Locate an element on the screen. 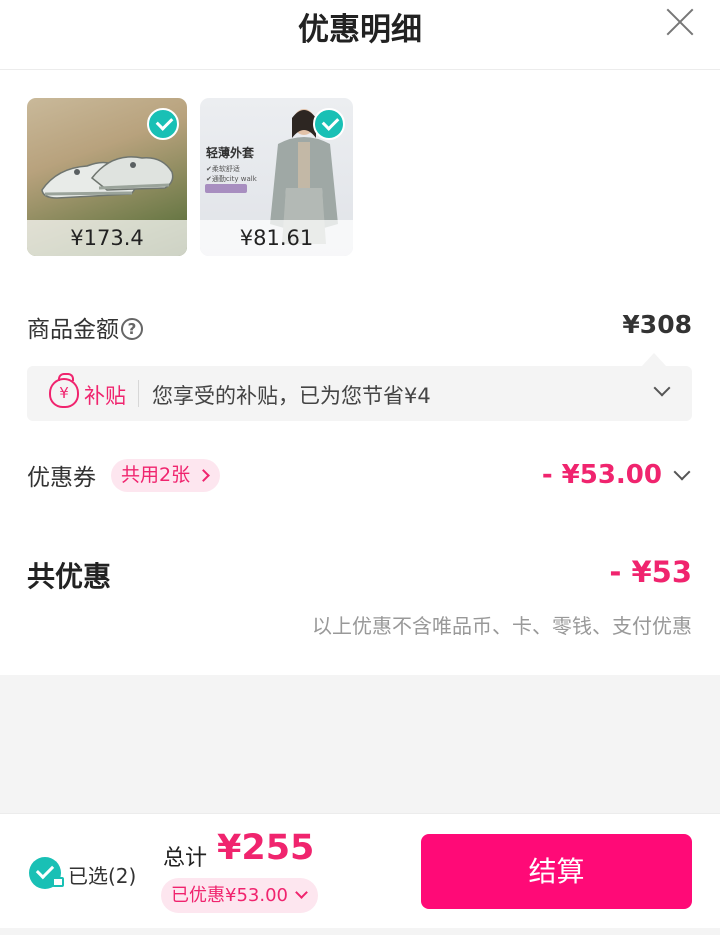 The image size is (720, 935). goods-amount-value: ¥308 is located at coordinates (657, 324).